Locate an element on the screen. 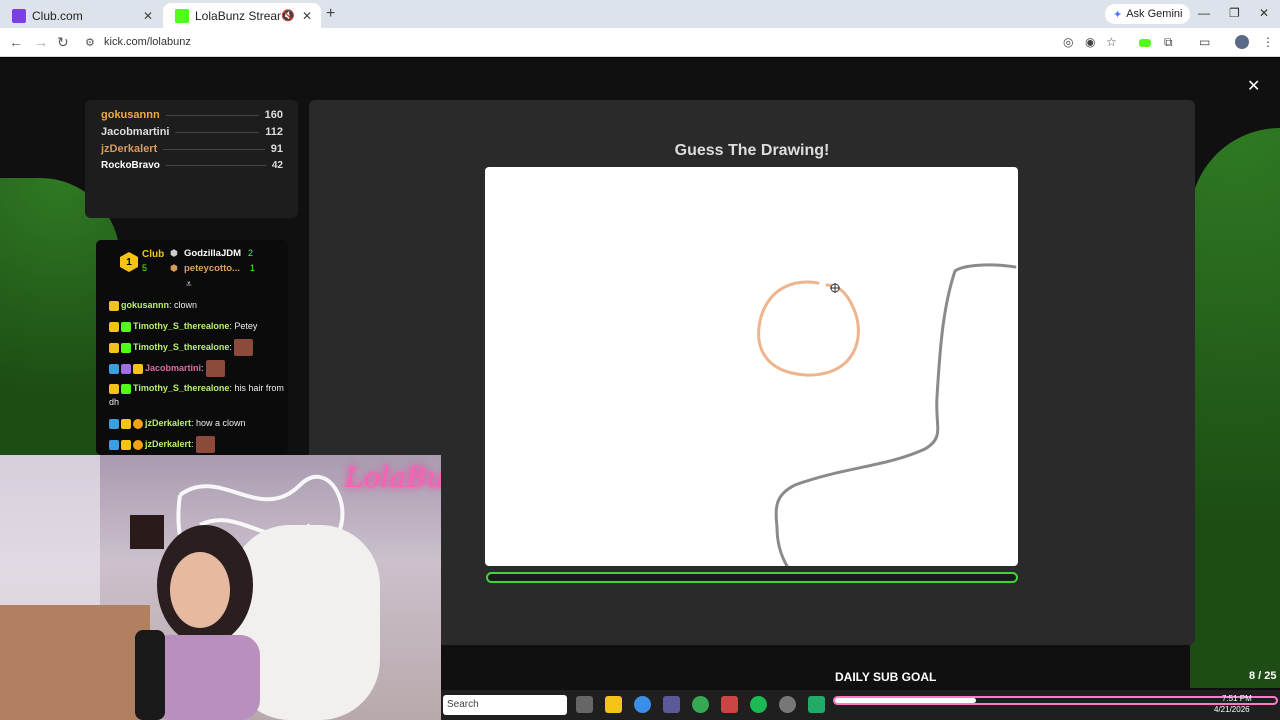 The height and width of the screenshot is (720, 1280). tab-lolabunz-stream: LolaBunz Stream - Watch Li 🔇 ✕ is located at coordinates (242, 15).